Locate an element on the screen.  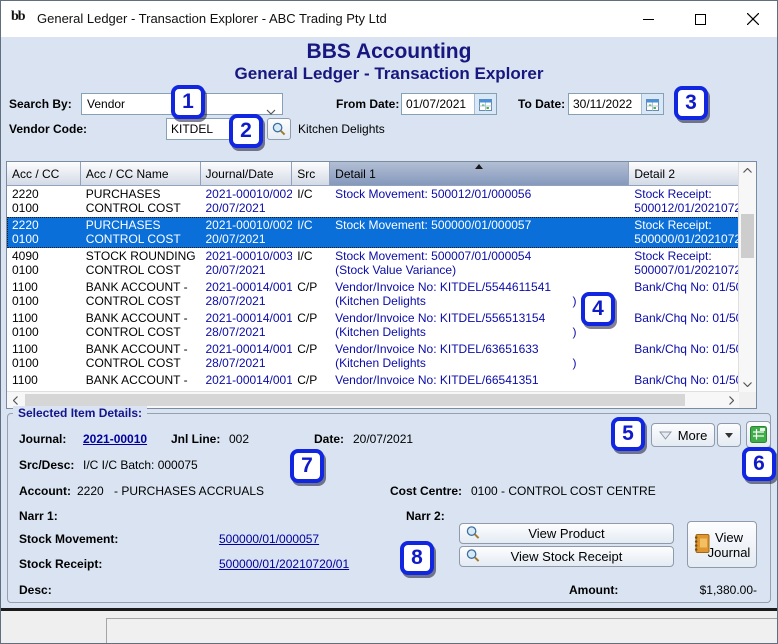
cell-text: CONTROL COST is located at coordinates (133, 363).